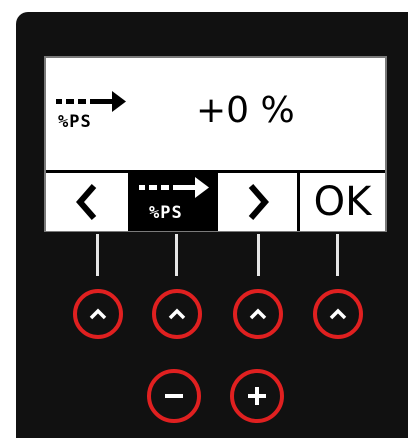 This screenshot has height=438, width=408. I want to click on softkey-previous, so click(88, 202).